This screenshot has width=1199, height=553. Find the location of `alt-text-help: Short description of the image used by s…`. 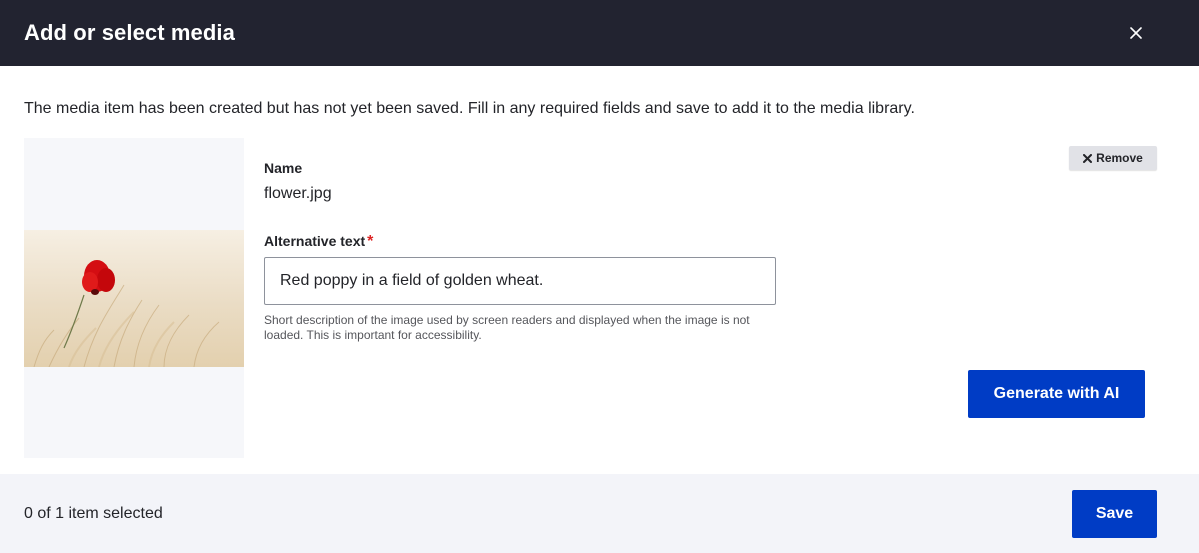

alt-text-help: Short description of the image used by s… is located at coordinates (507, 327).